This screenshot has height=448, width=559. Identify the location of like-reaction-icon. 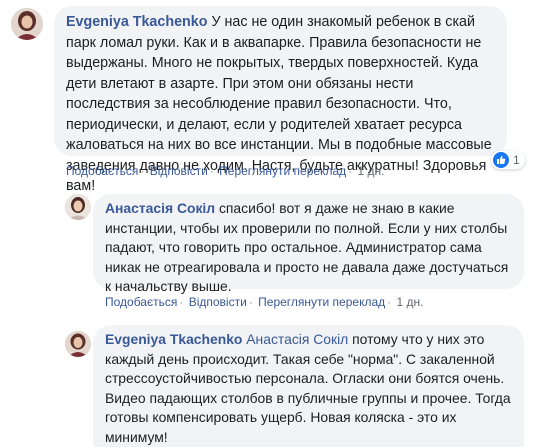
(501, 160).